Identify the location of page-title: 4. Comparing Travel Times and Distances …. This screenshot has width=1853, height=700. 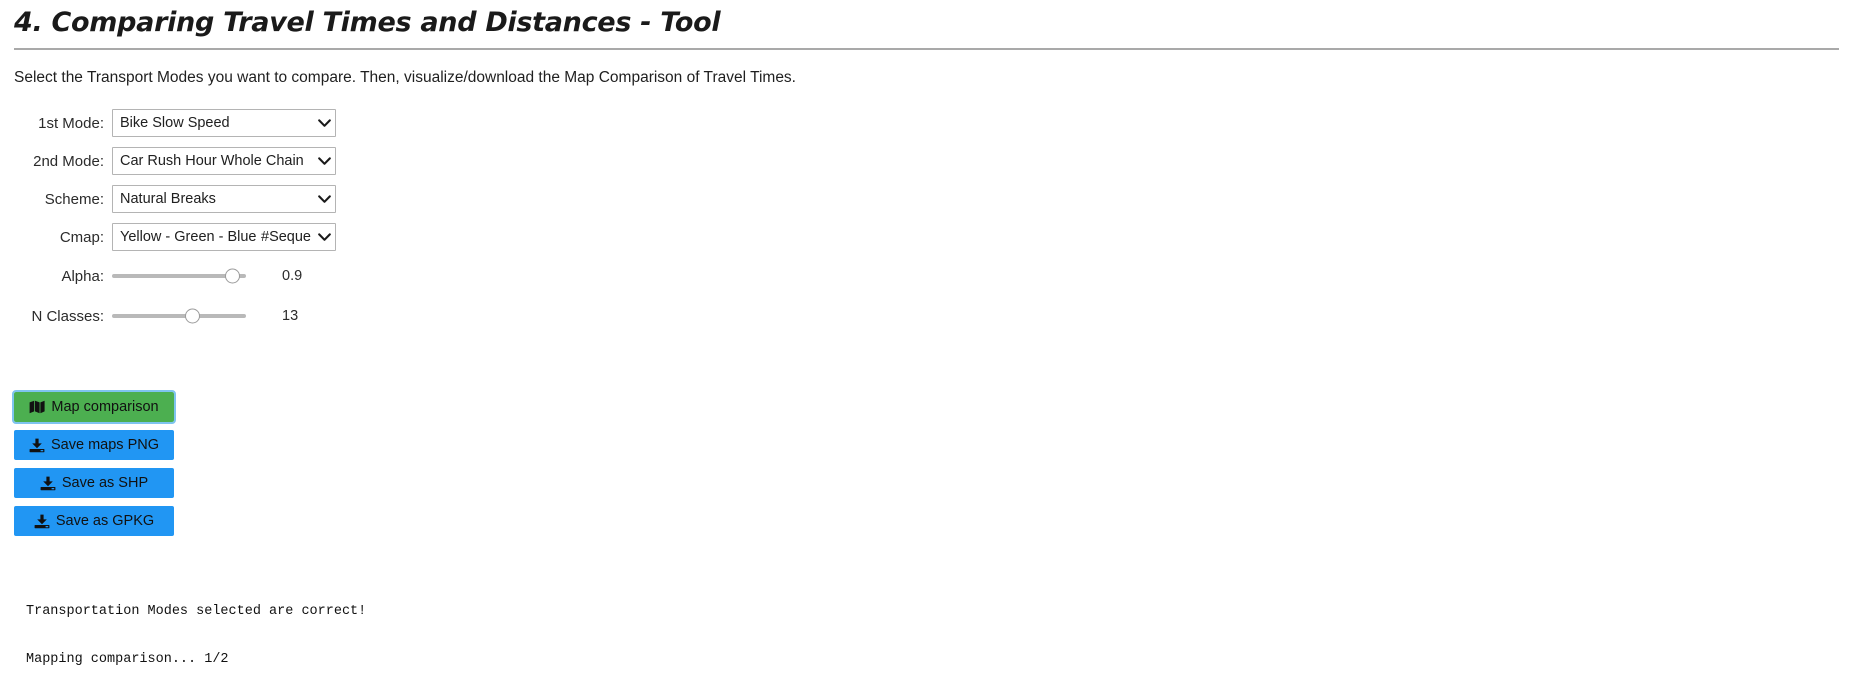
(367, 22).